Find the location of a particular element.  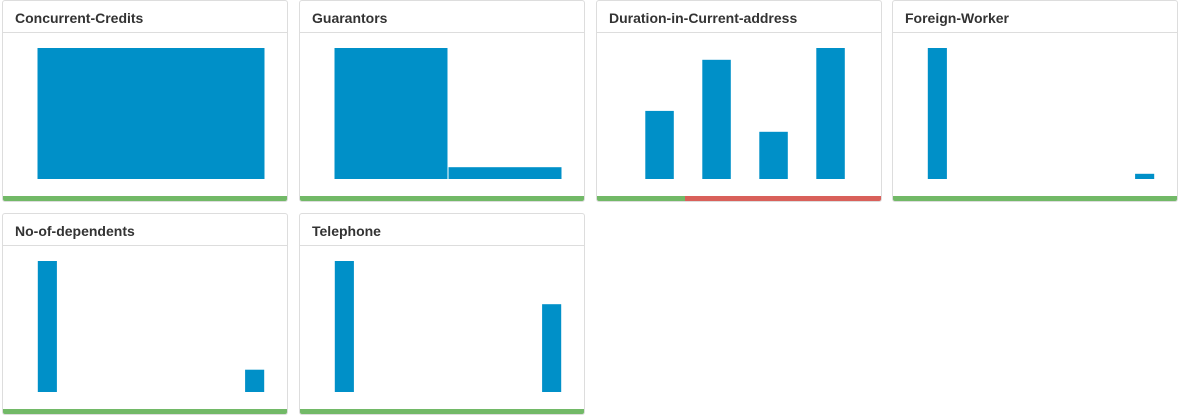

panel-title: No-of-dependents is located at coordinates (75, 231).